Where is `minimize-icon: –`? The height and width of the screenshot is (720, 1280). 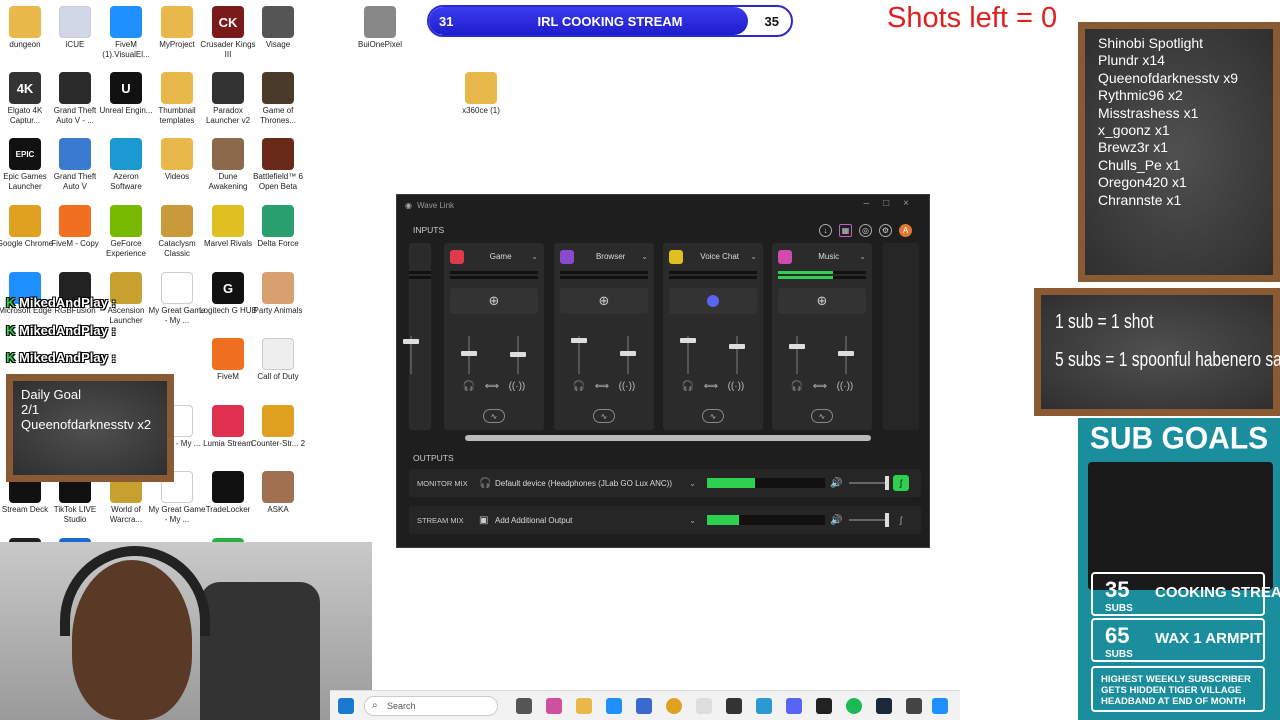 minimize-icon: – is located at coordinates (874, 203).